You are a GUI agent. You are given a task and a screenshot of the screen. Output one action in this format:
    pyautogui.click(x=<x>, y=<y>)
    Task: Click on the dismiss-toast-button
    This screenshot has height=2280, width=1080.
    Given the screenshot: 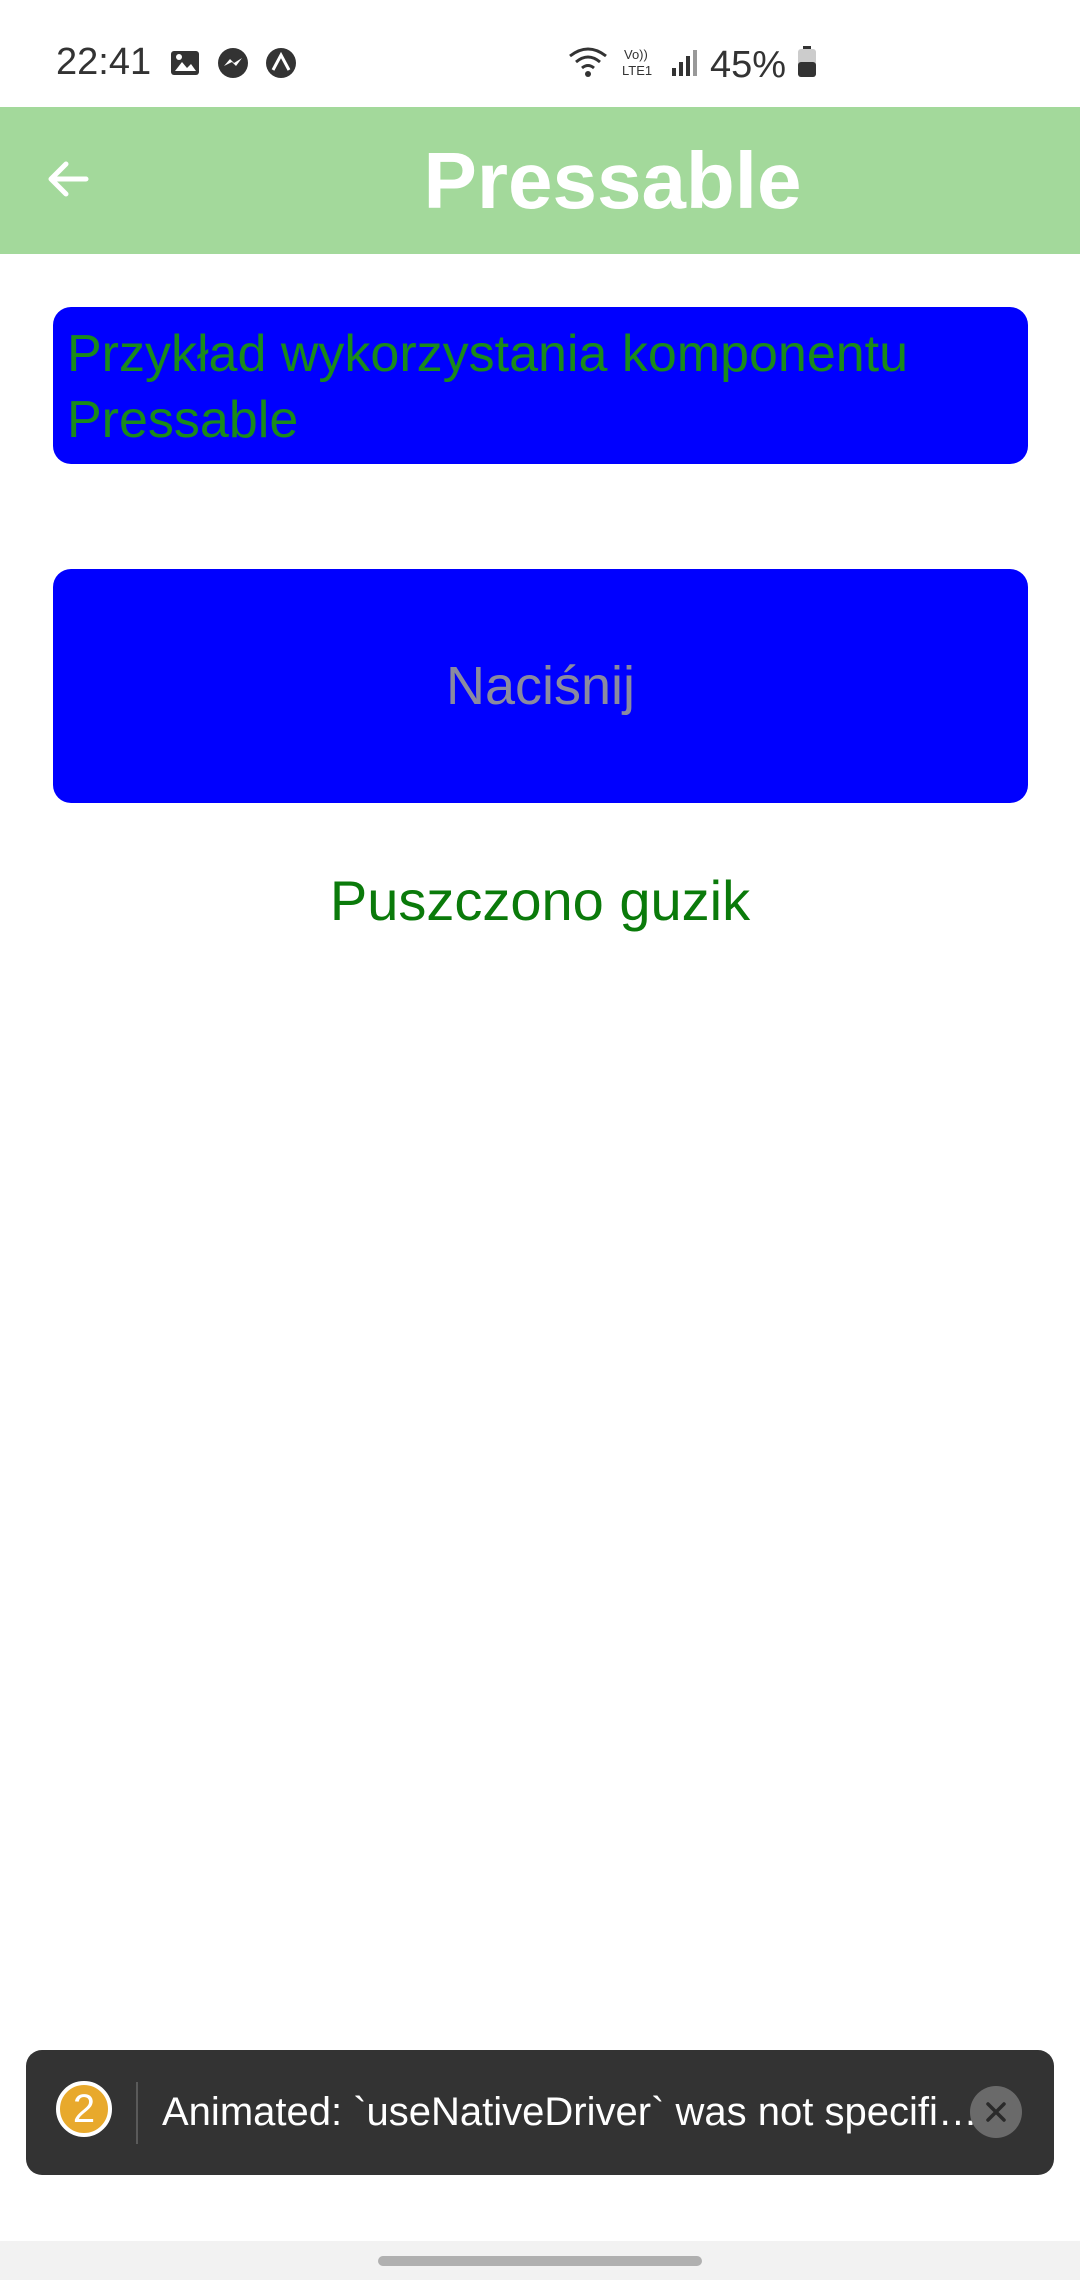 What is the action you would take?
    pyautogui.click(x=996, y=2112)
    